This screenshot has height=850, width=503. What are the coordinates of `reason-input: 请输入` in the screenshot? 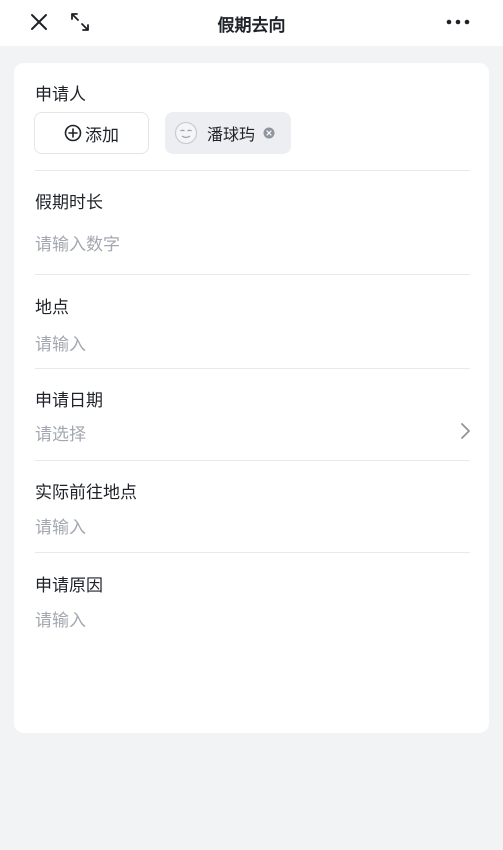 It's located at (60, 618).